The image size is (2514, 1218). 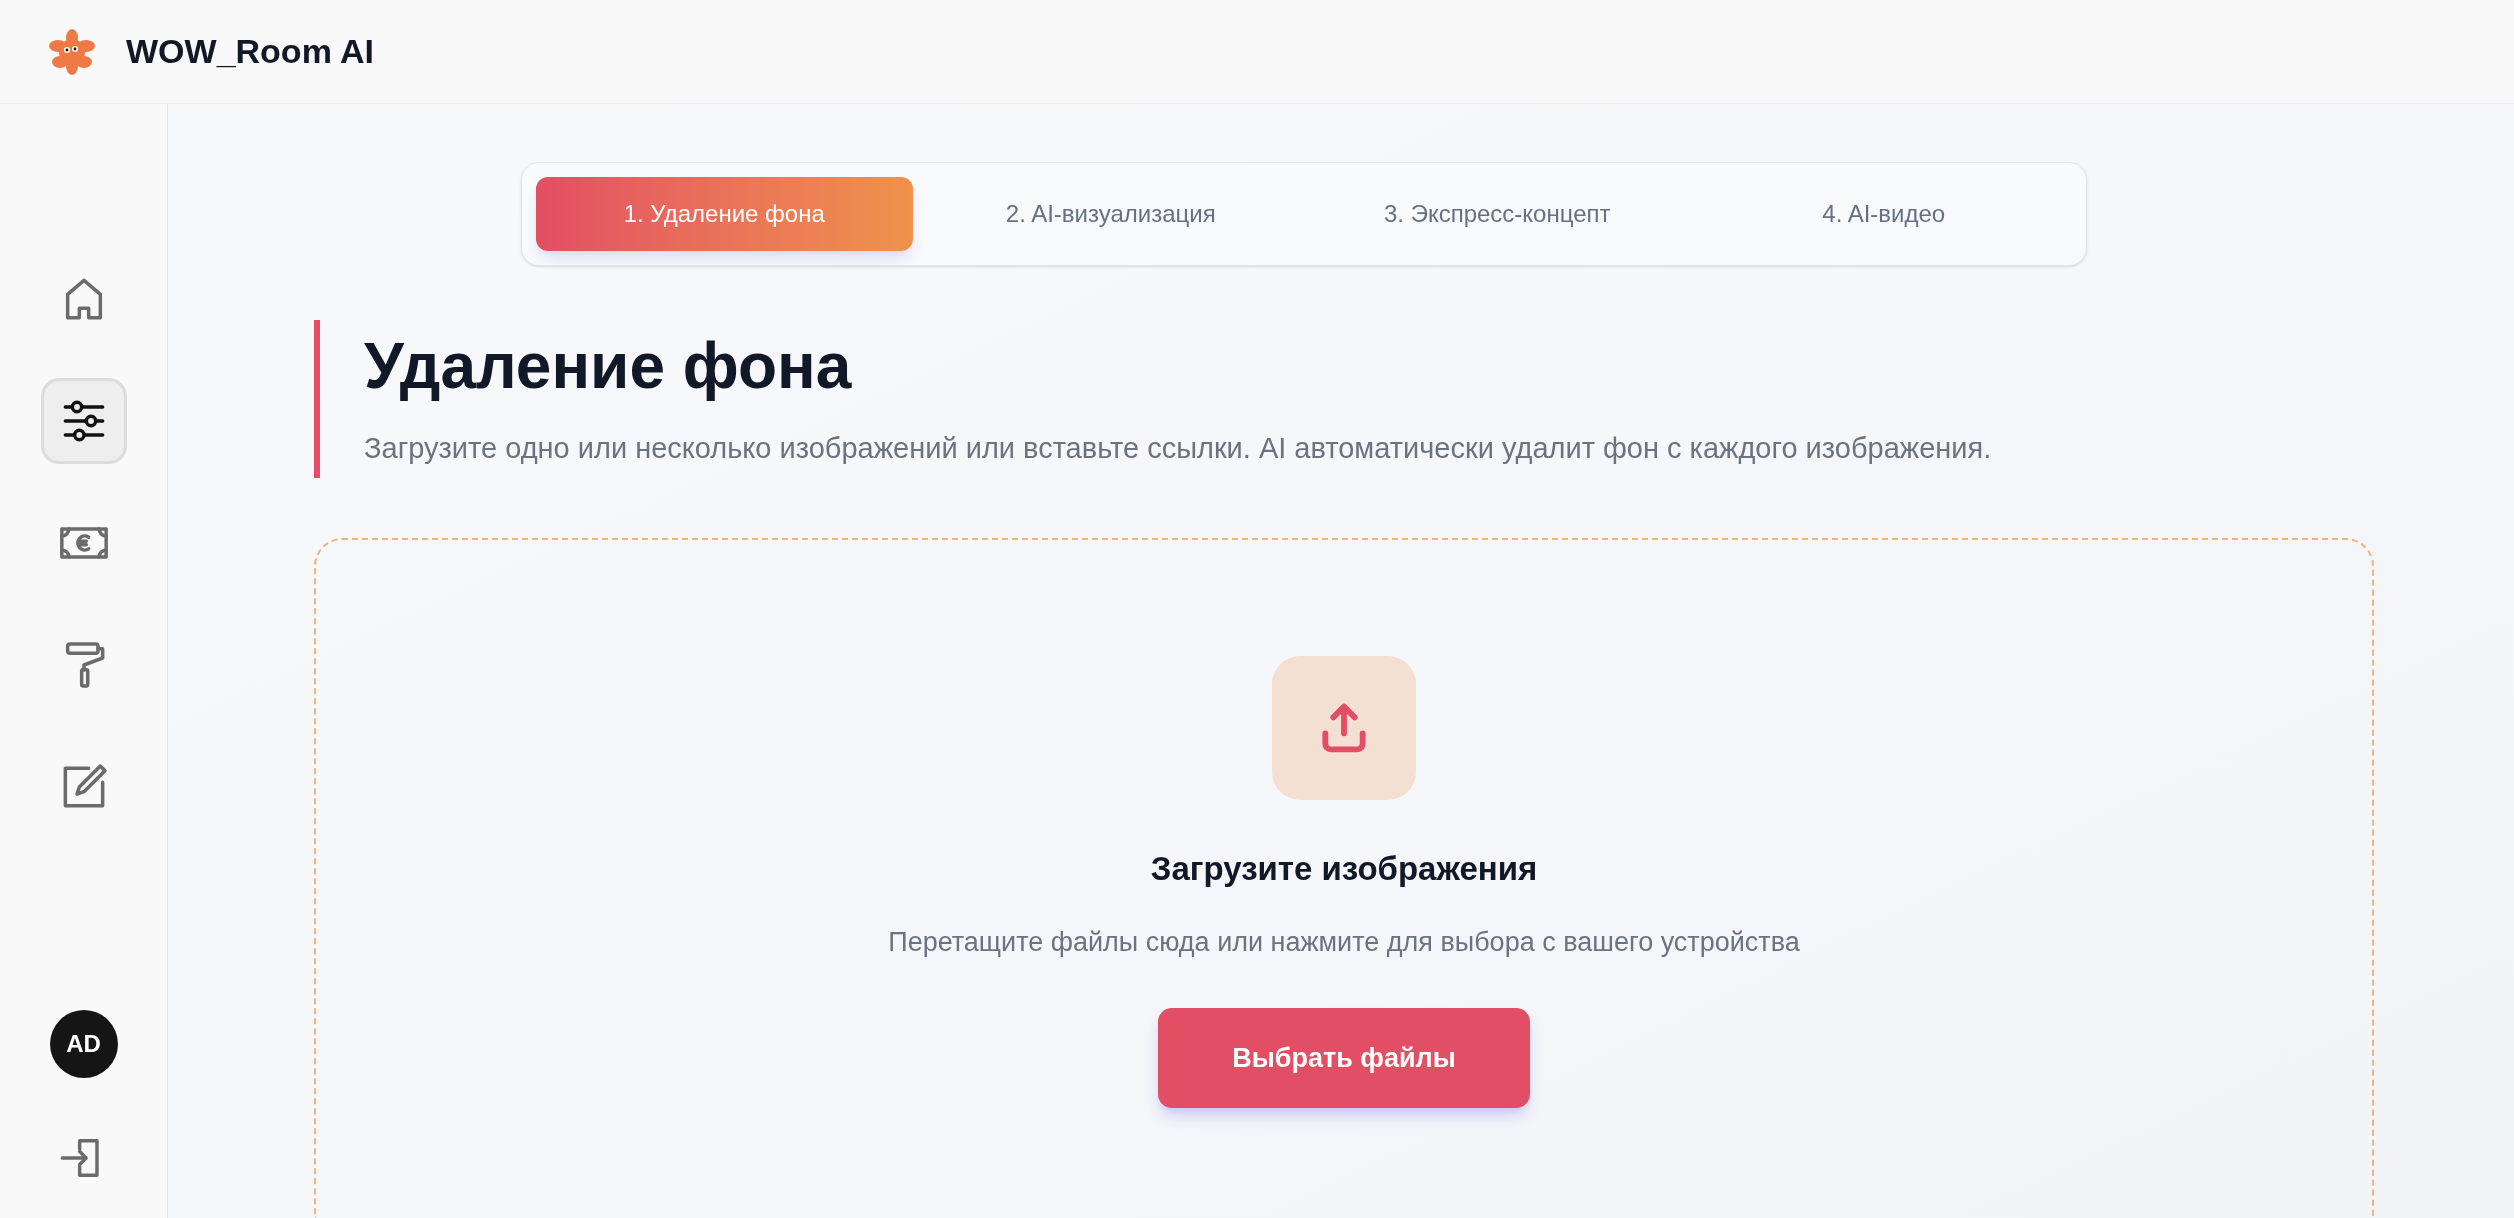 What do you see at coordinates (608, 366) in the screenshot?
I see `page-title: Удаление фона` at bounding box center [608, 366].